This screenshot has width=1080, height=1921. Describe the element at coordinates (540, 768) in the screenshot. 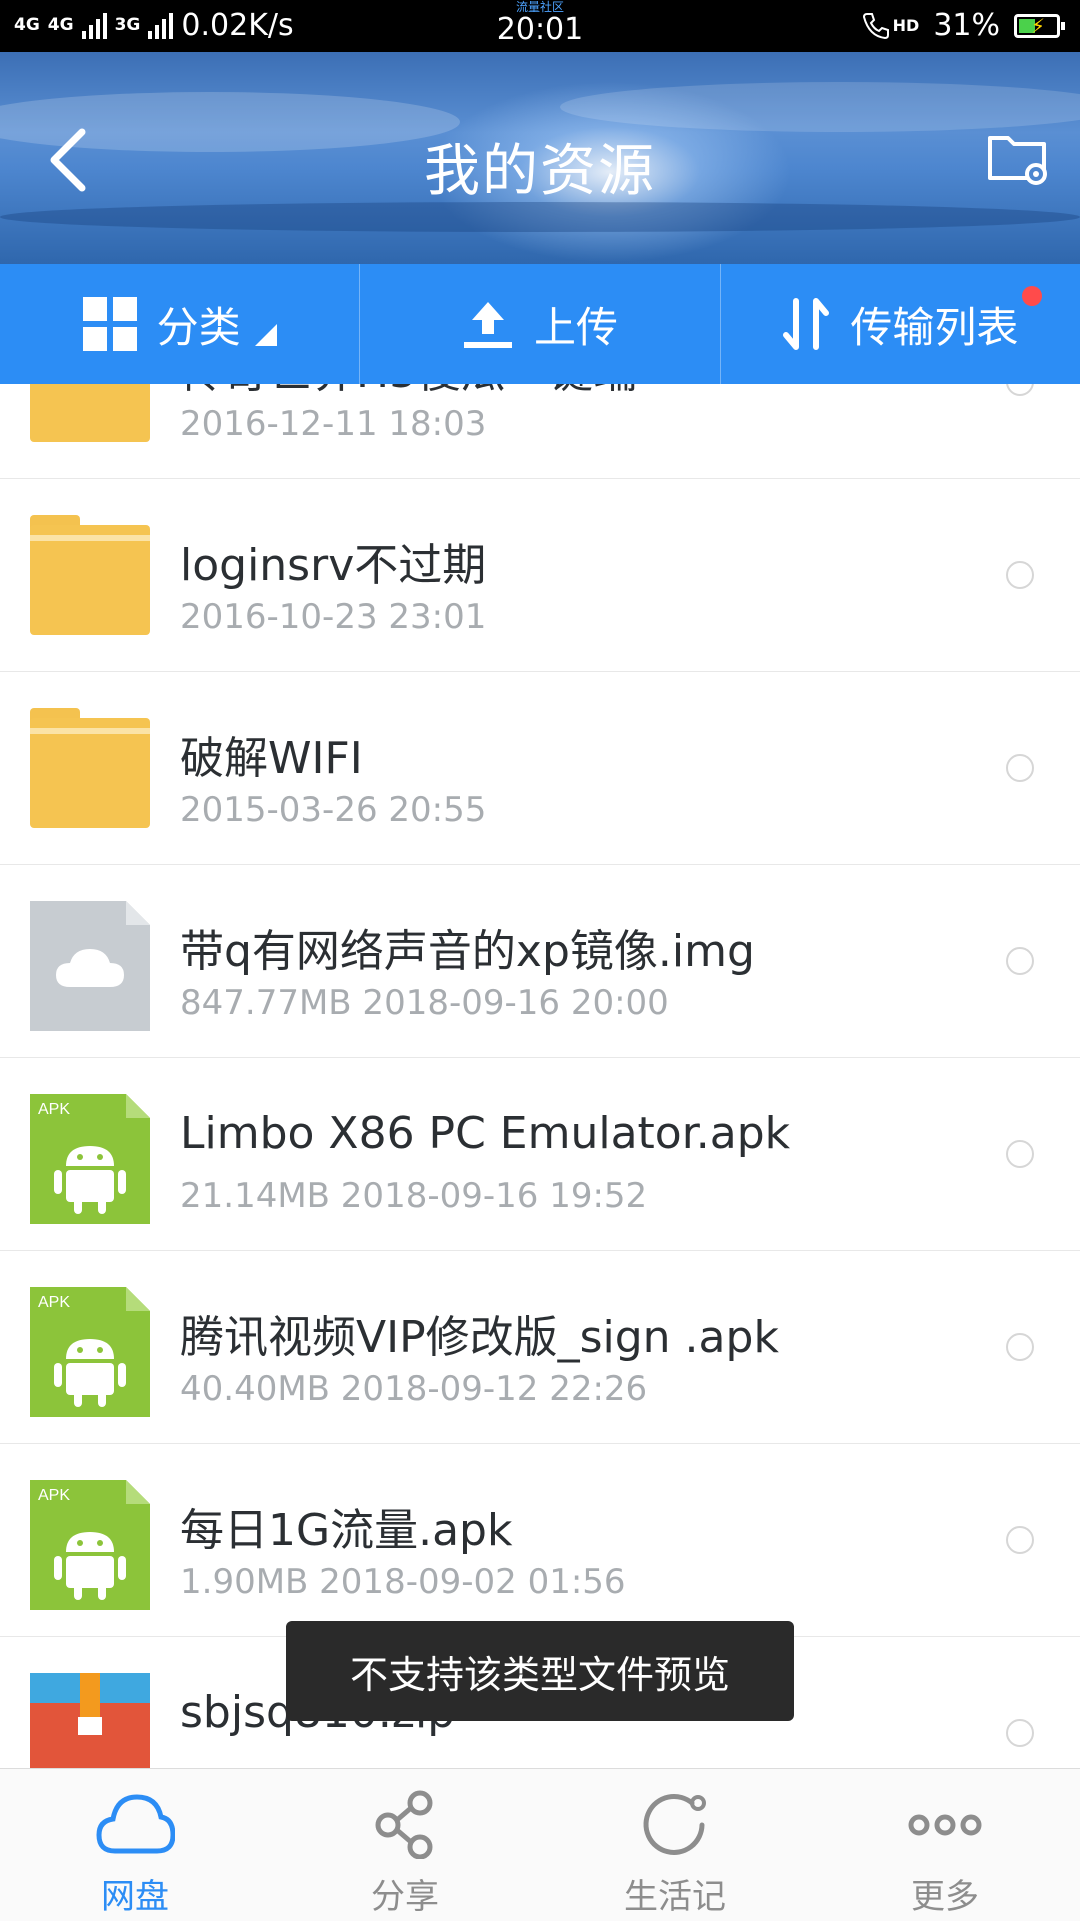

I see `list-item: 破解WIFI 2015-03-26 20:55` at that location.